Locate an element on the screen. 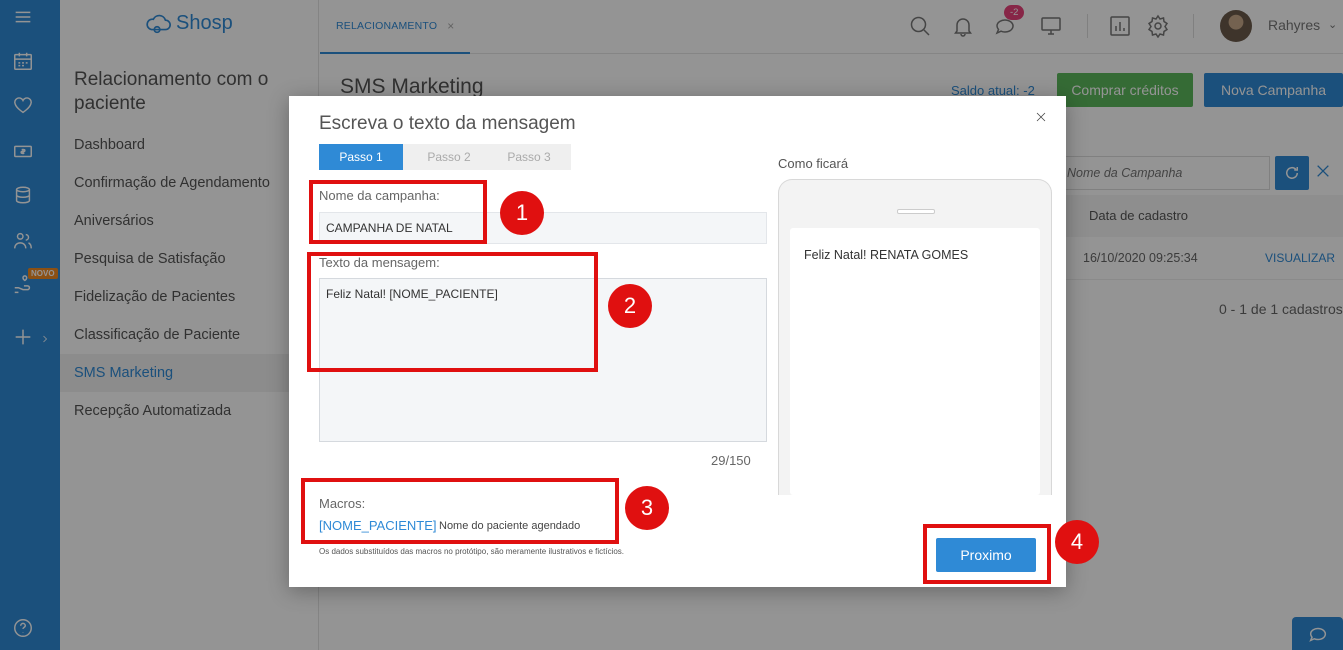 Image resolution: width=1343 pixels, height=650 pixels. close-icon is located at coordinates (1041, 117).